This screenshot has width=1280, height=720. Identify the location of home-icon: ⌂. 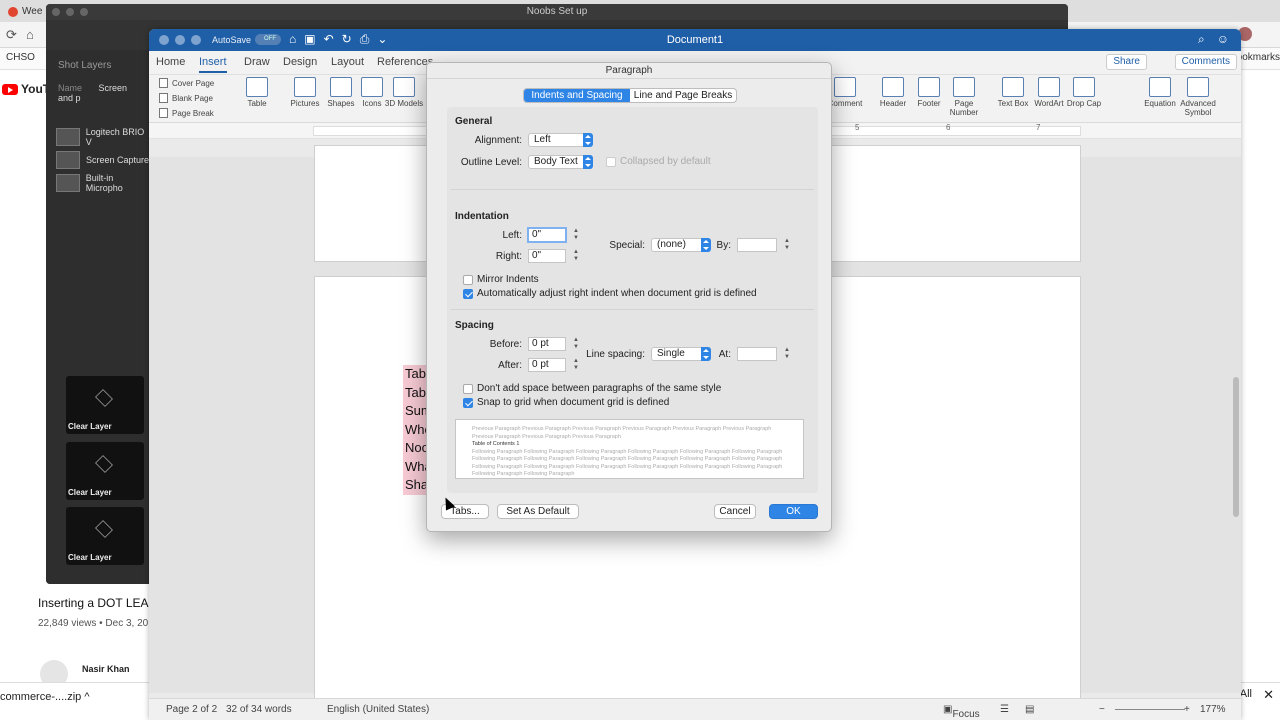
(30, 34).